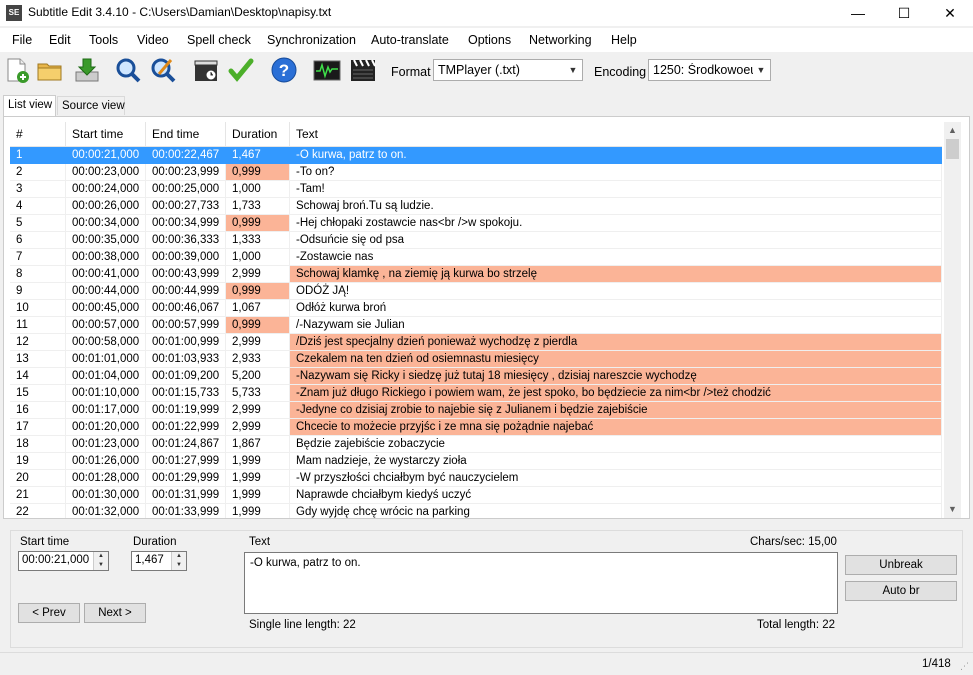  What do you see at coordinates (858, 13) in the screenshot?
I see `minimize-button: —` at bounding box center [858, 13].